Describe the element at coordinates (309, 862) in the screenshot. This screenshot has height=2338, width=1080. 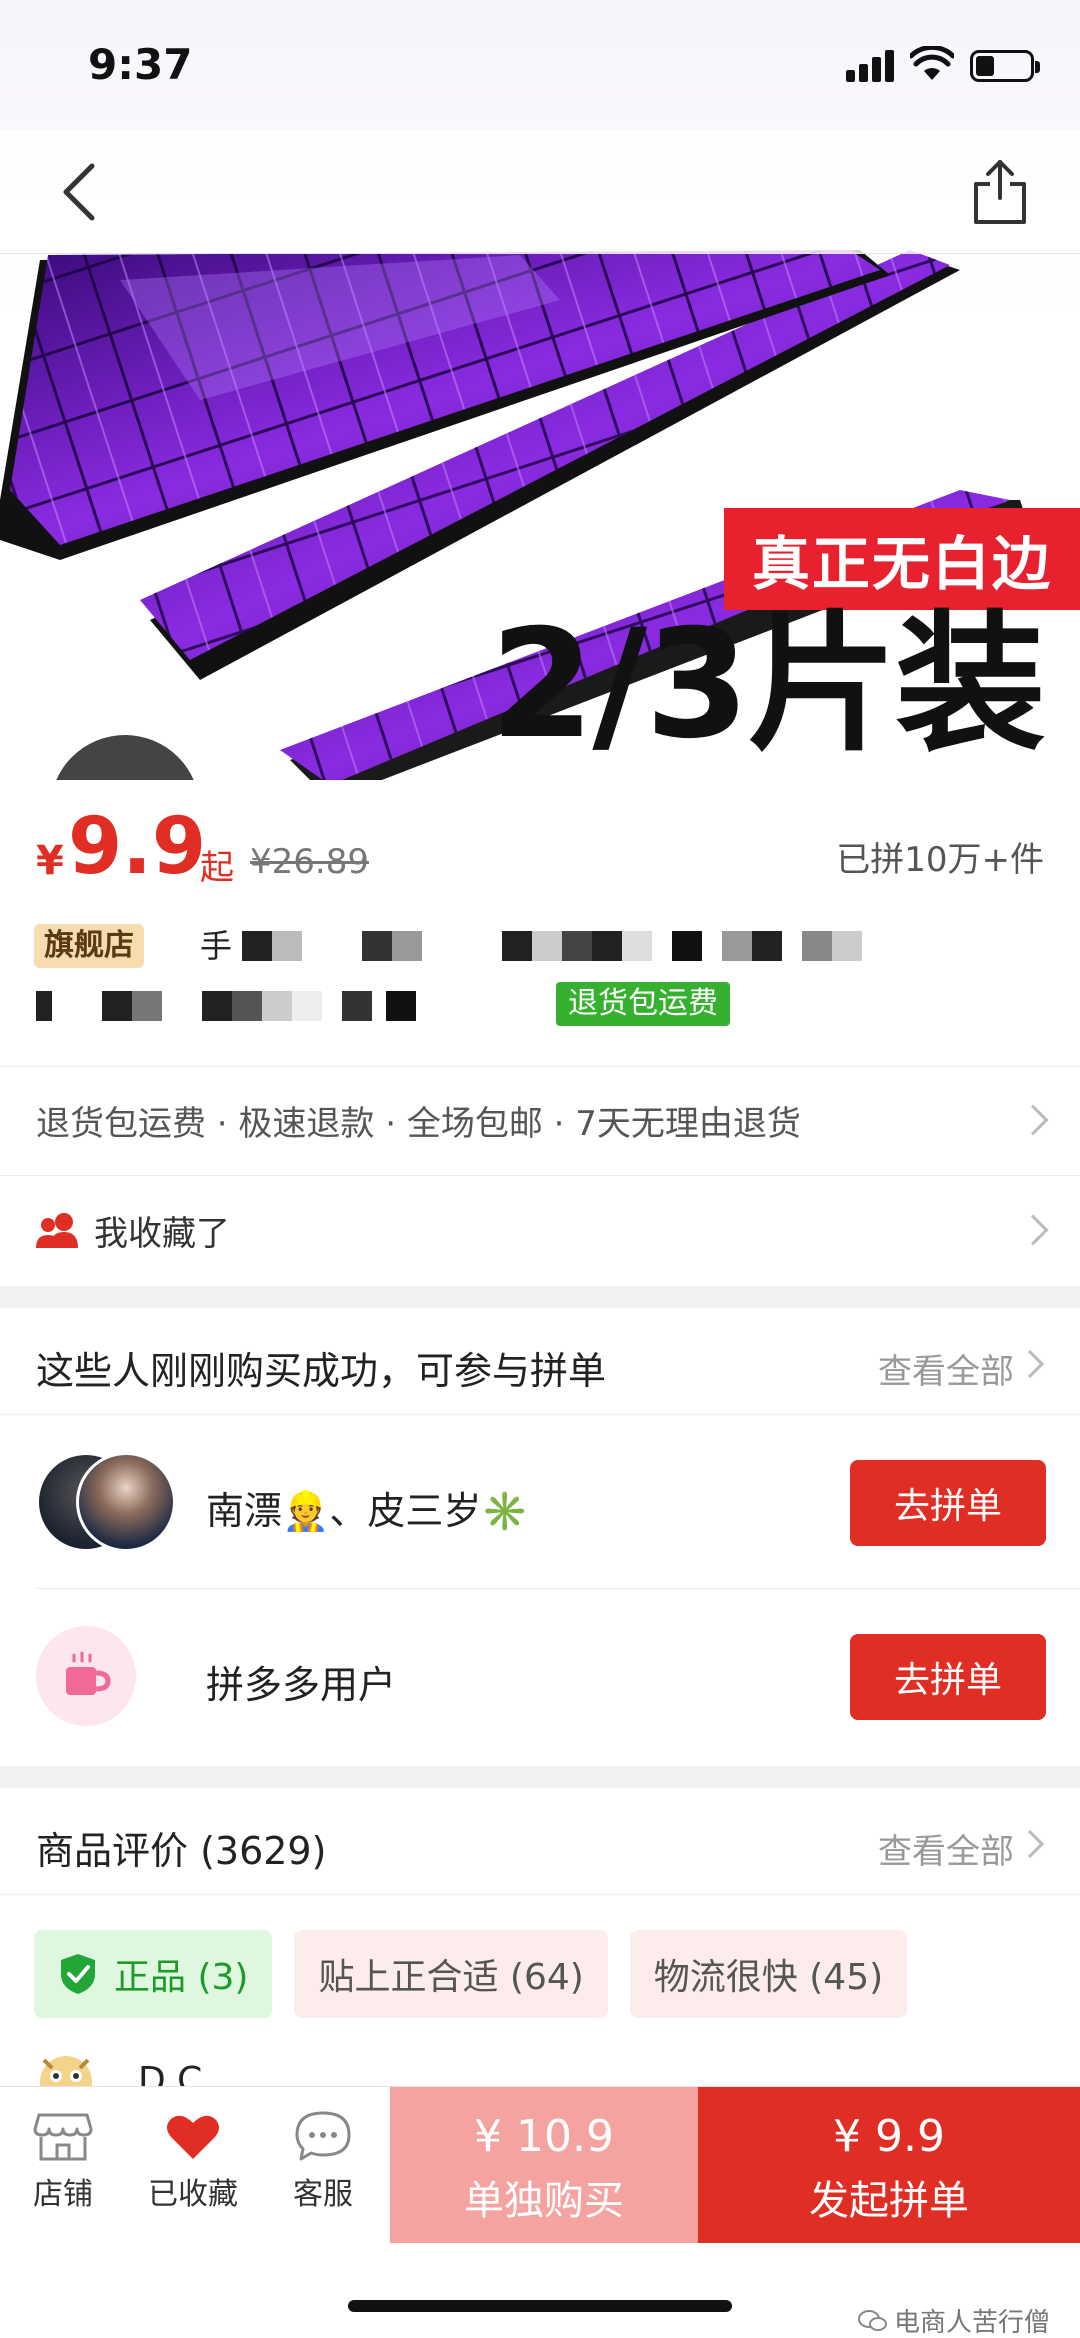
I see `original-price: ¥26.89` at that location.